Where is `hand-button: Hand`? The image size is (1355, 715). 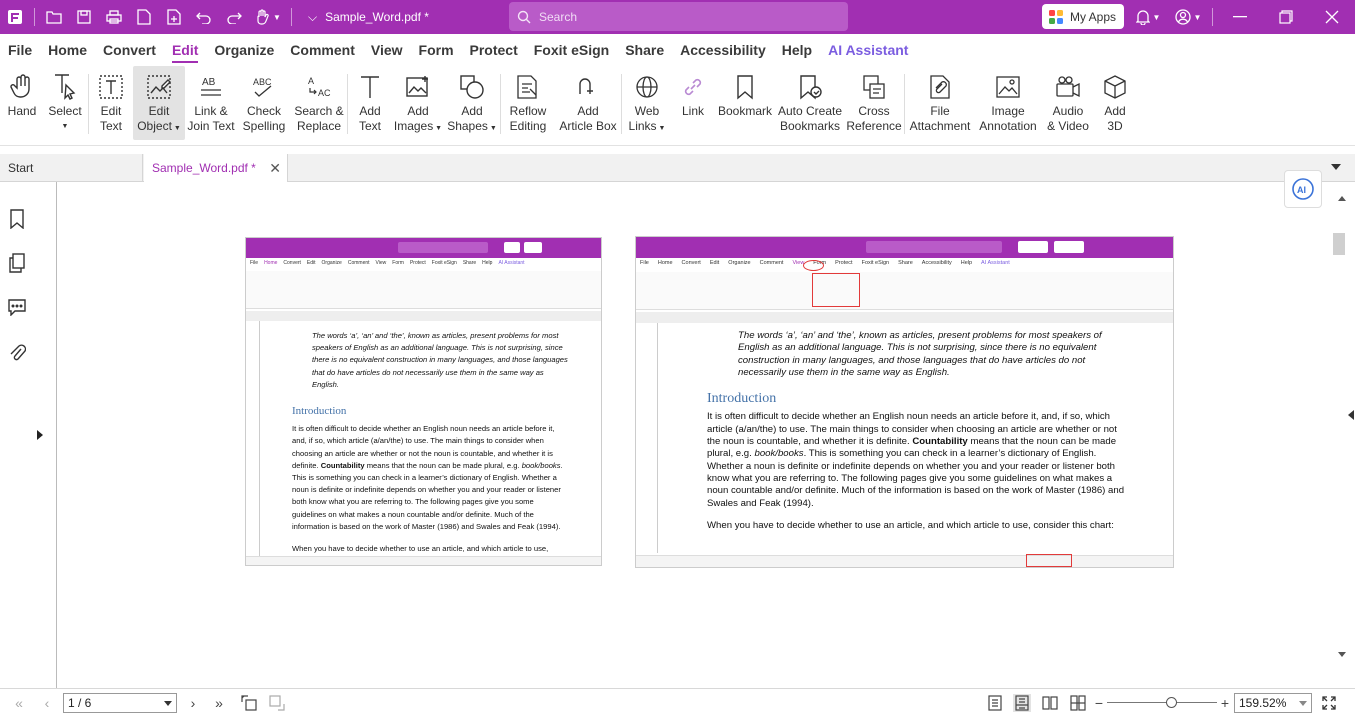
hand-button: Hand is located at coordinates (22, 103).